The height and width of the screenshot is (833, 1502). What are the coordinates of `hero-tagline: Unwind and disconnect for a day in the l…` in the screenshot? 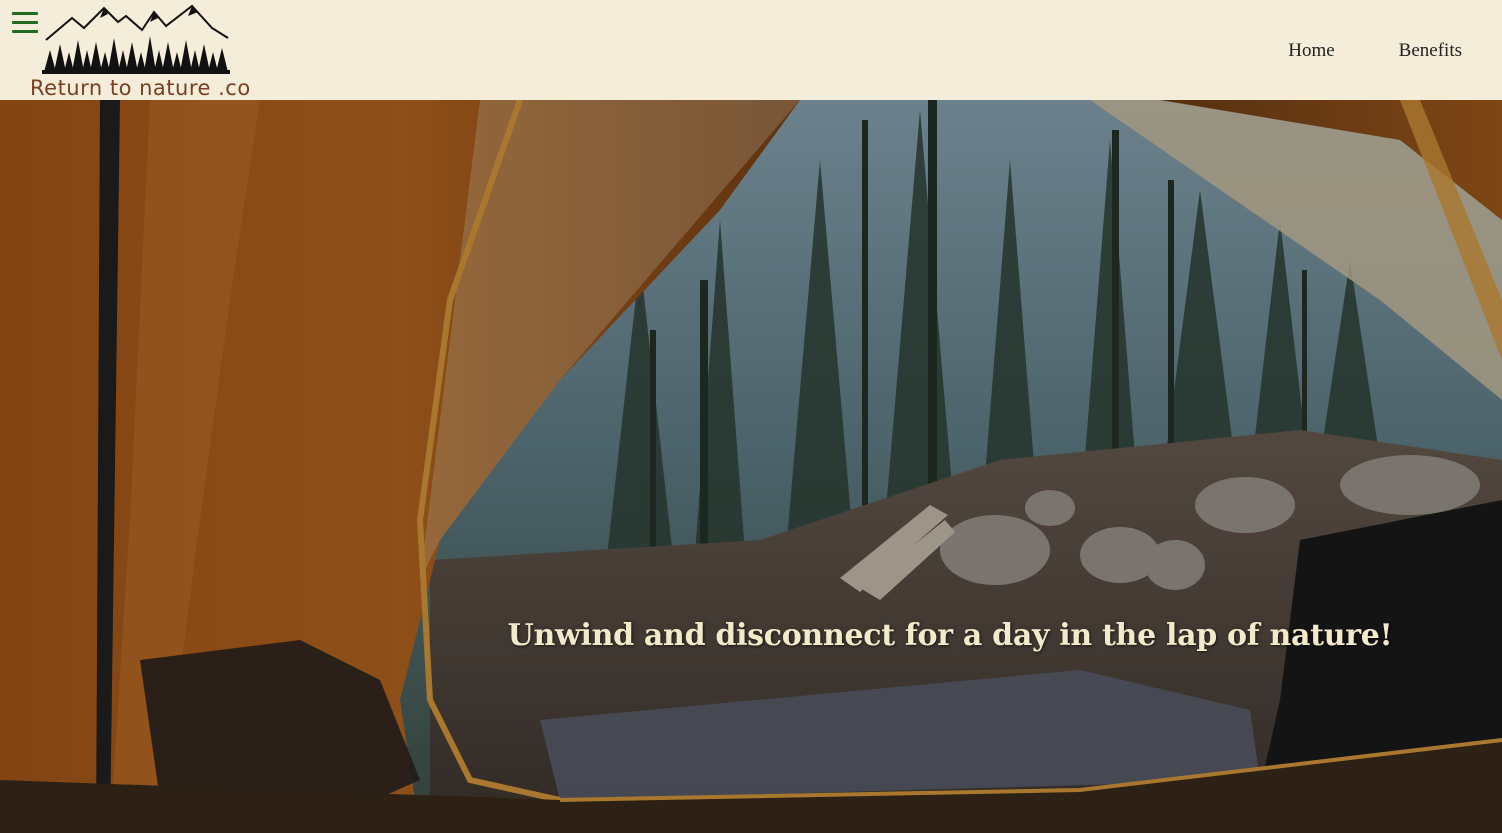 It's located at (950, 635).